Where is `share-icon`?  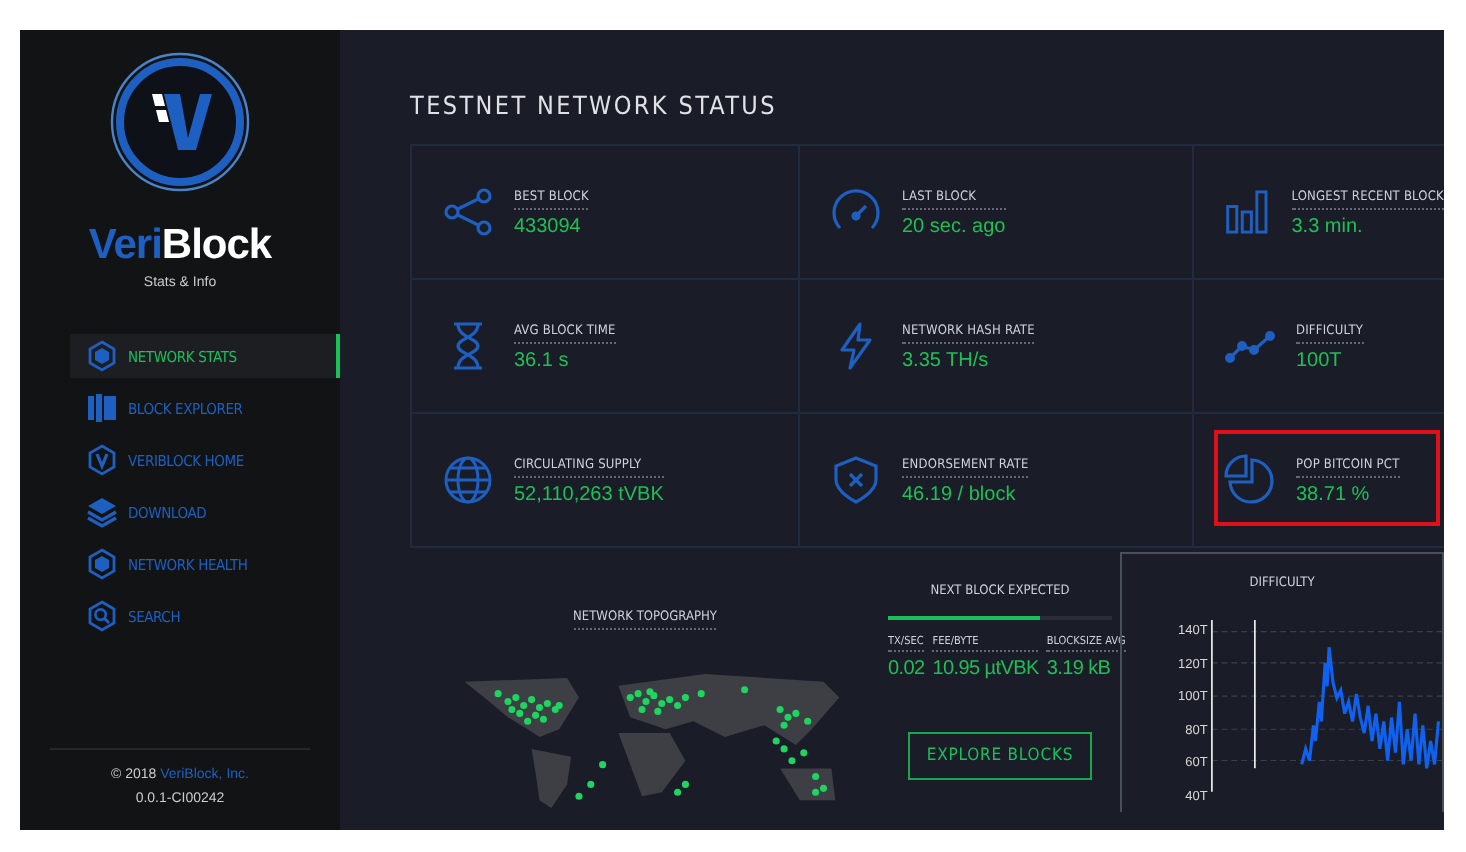
share-icon is located at coordinates (468, 212).